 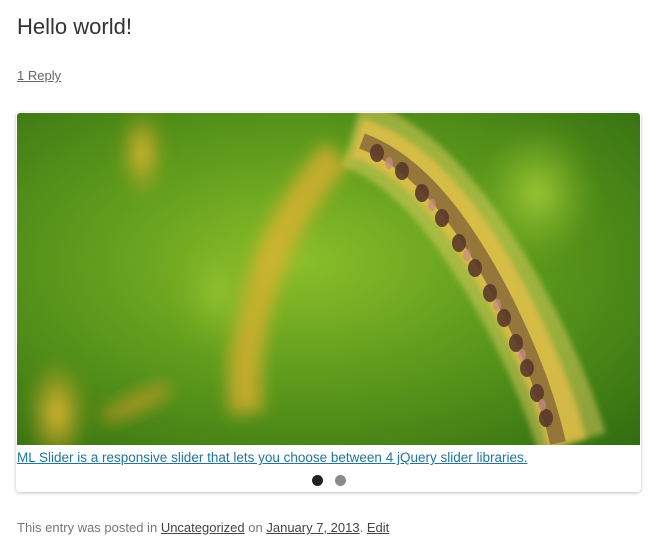 What do you see at coordinates (74, 27) in the screenshot?
I see `post-title: Hello world!` at bounding box center [74, 27].